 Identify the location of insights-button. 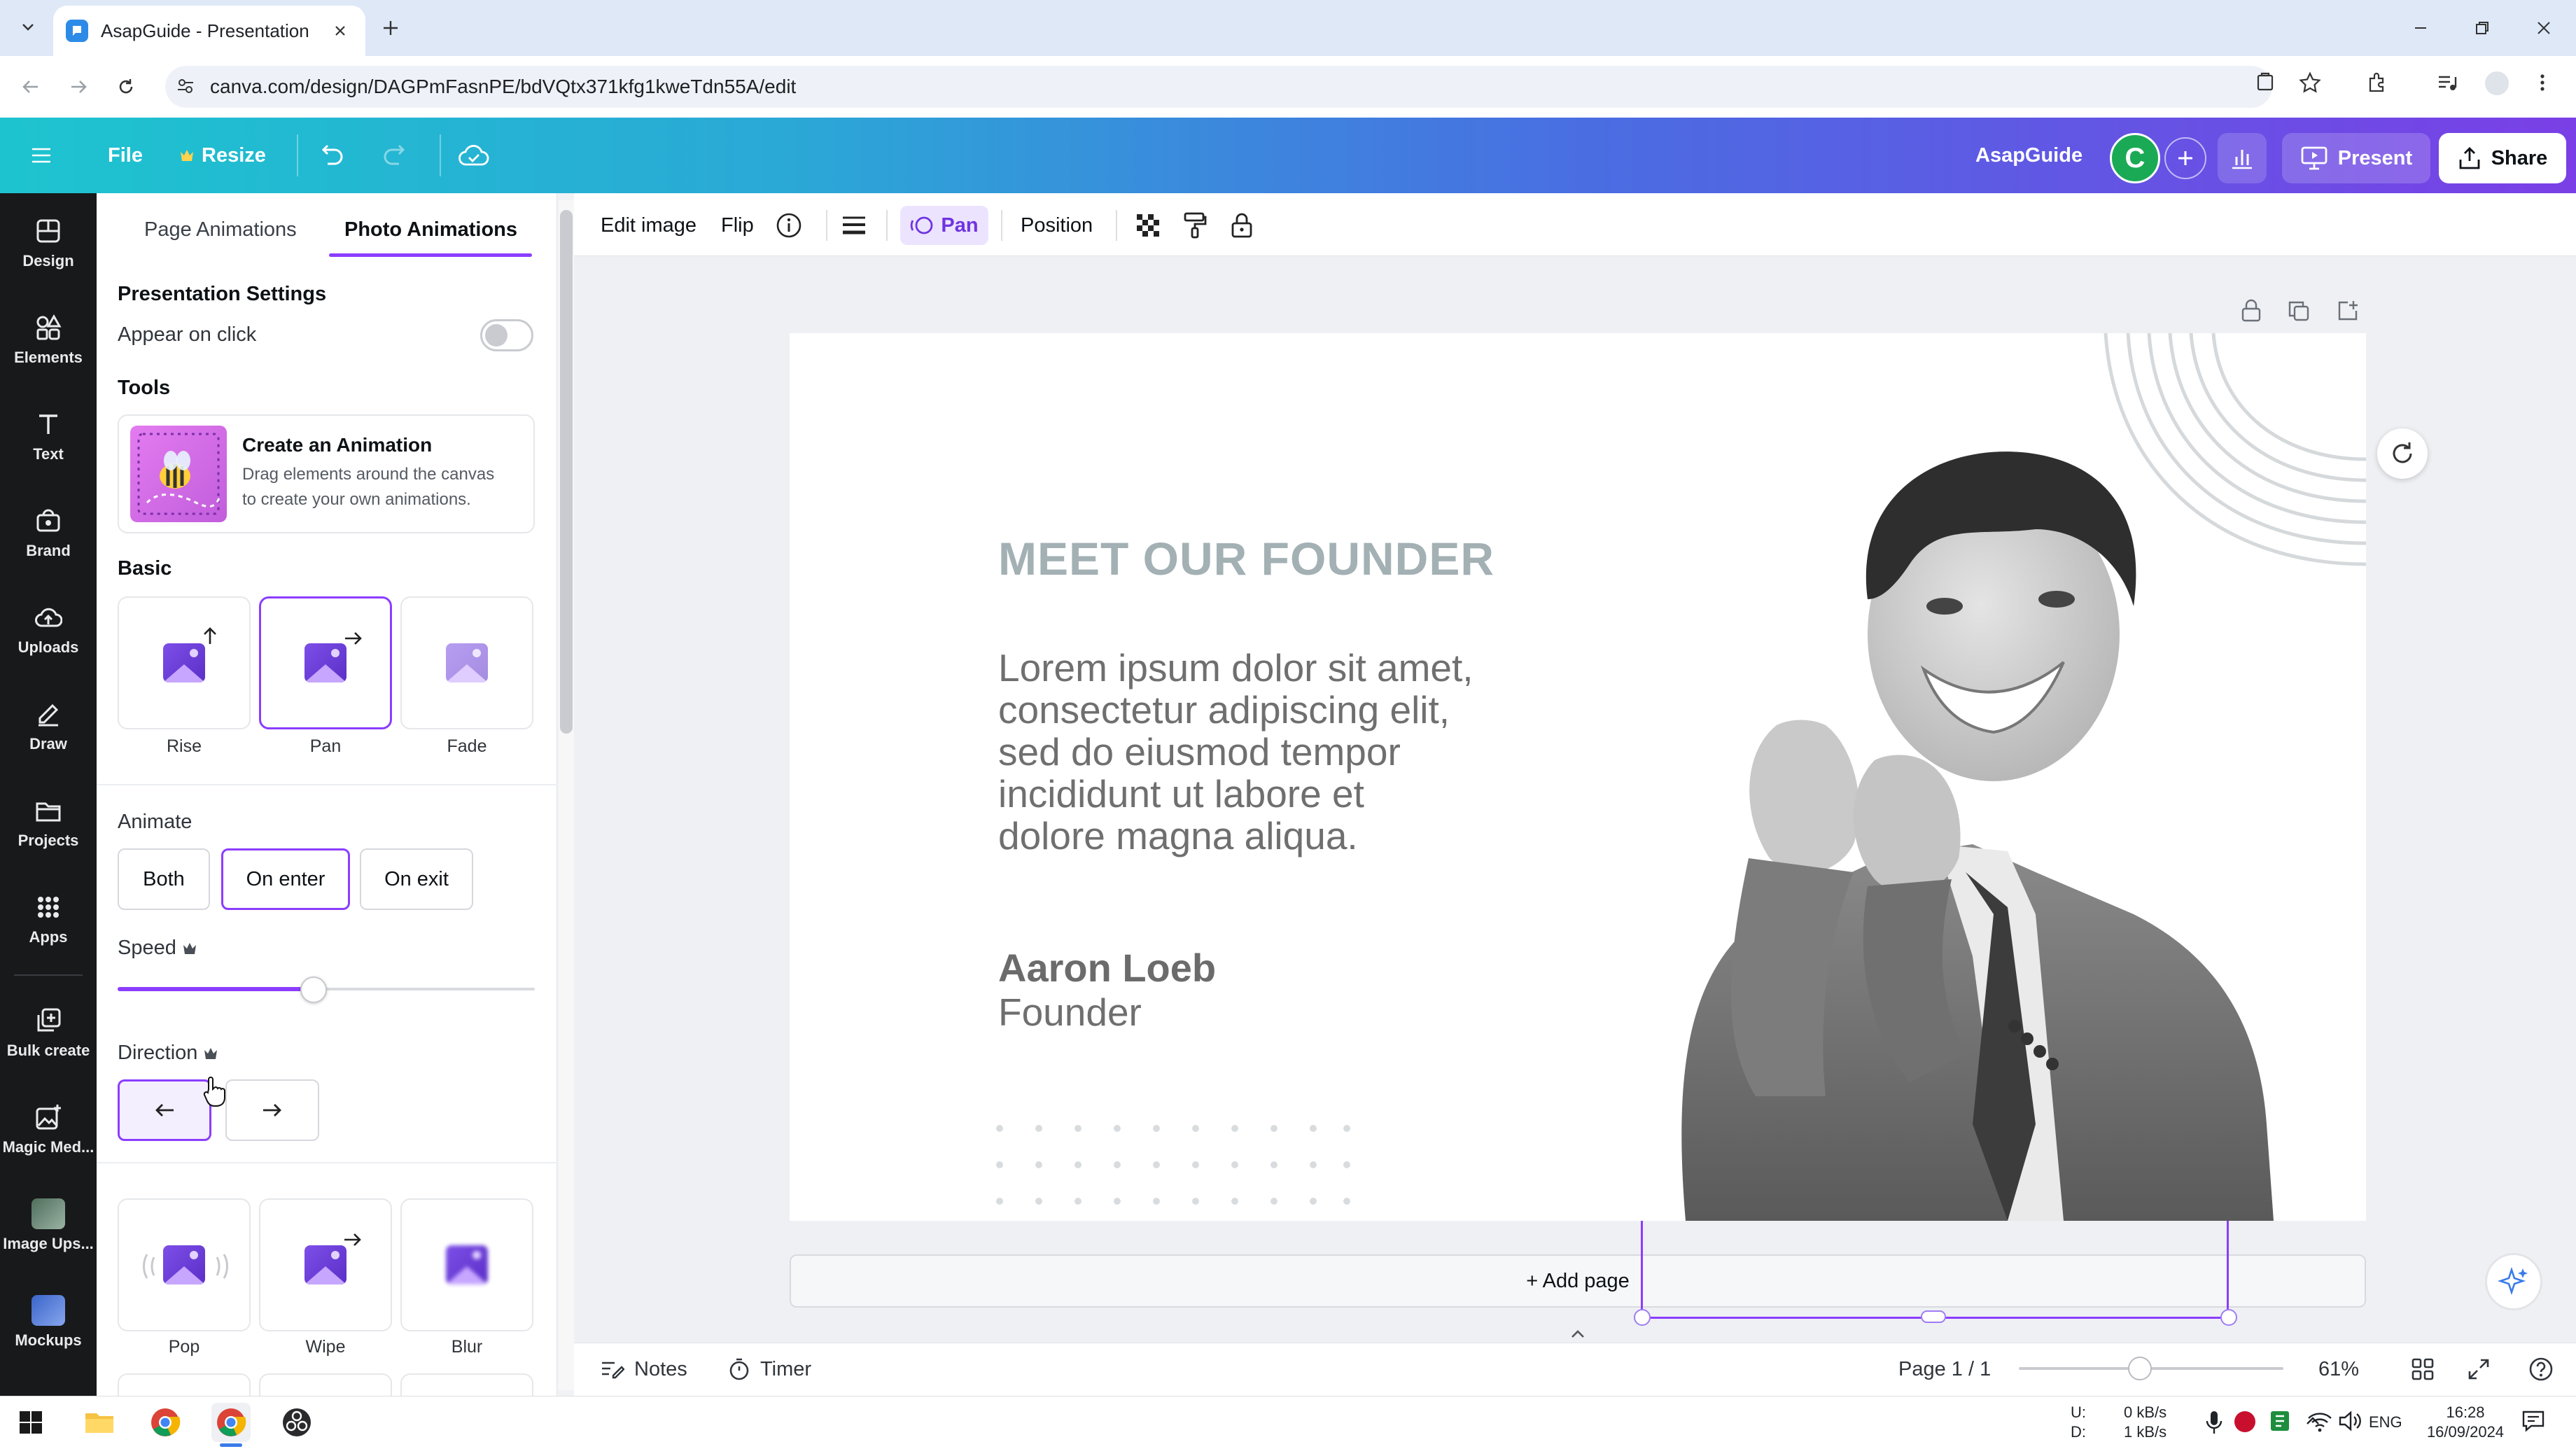
(2242, 158).